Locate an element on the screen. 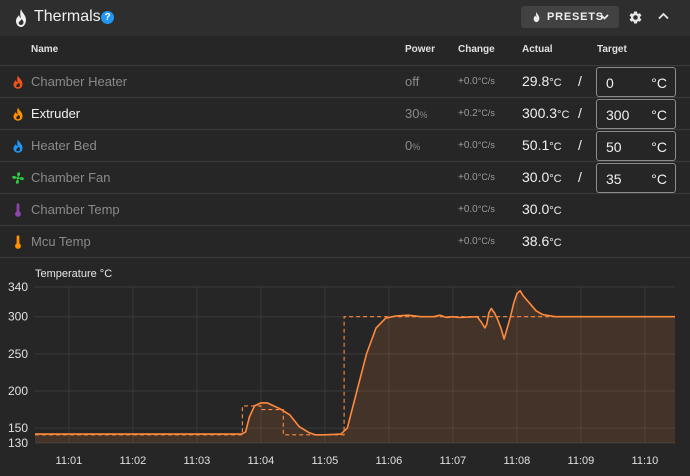 The height and width of the screenshot is (476, 690). table-row: Chamber Fan +0.0°C/s 30.0°C / 35 °C is located at coordinates (345, 177).